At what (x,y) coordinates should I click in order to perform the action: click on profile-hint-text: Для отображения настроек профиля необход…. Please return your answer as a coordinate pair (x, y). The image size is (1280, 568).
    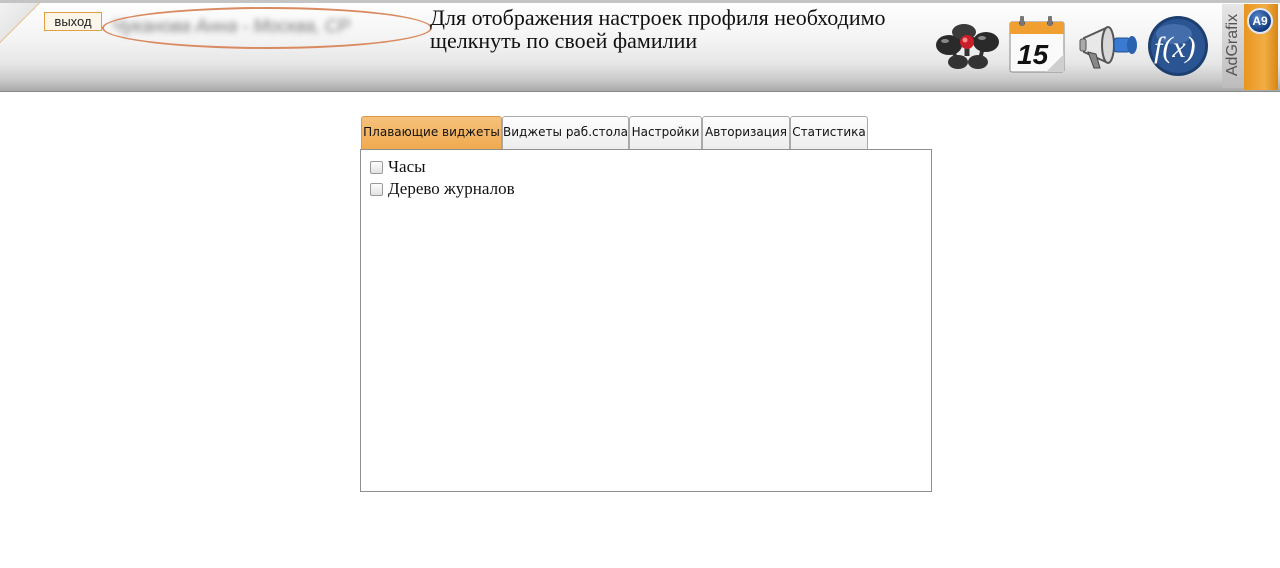
    Looking at the image, I should click on (710, 29).